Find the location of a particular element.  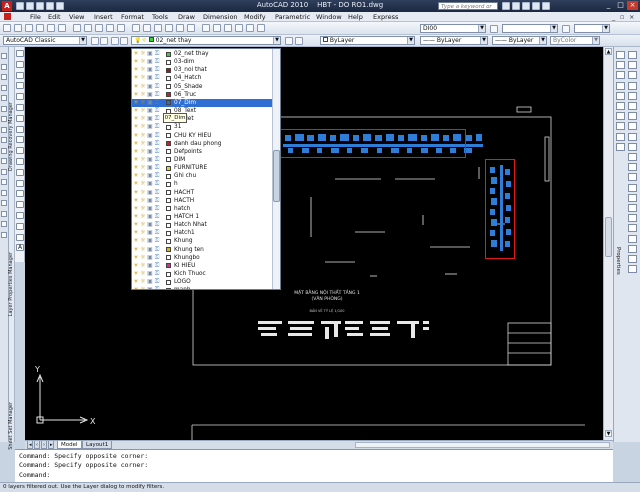

hatch-icon is located at coordinates (20, 205).